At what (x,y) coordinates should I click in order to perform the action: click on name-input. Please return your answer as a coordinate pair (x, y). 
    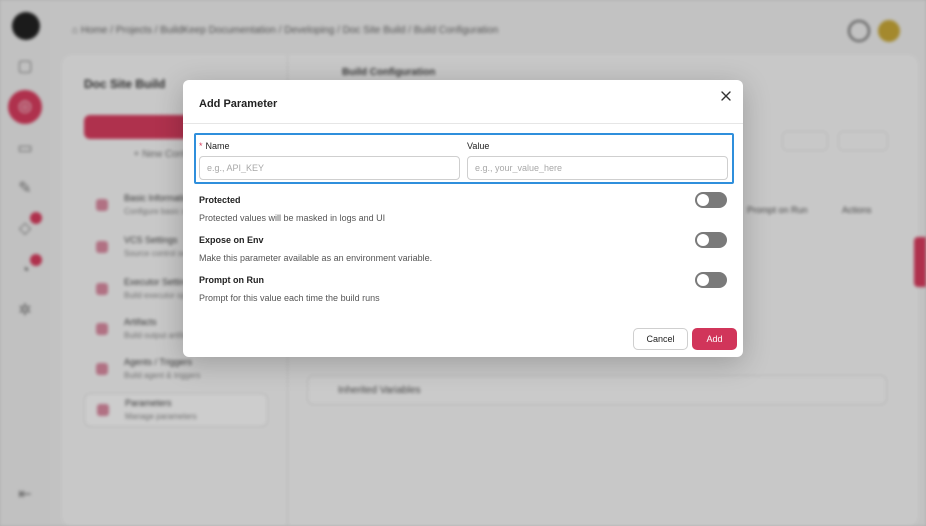
    Looking at the image, I should click on (329, 168).